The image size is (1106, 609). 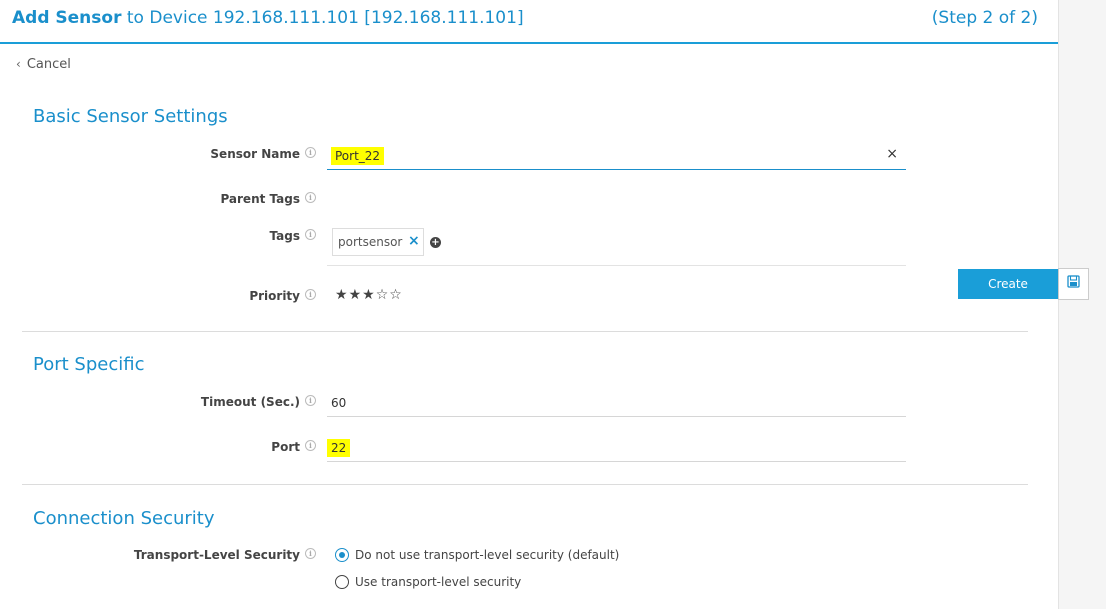 I want to click on port-field: 22, so click(x=616, y=448).